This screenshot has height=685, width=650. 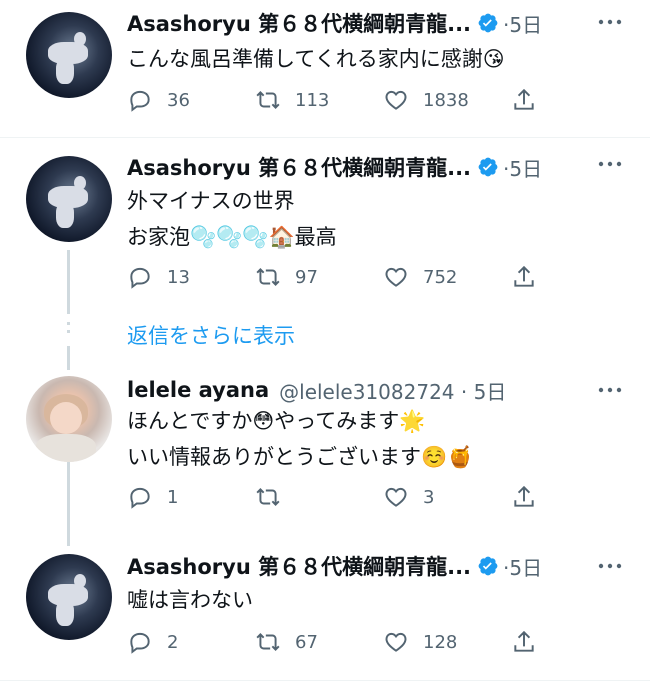 I want to click on retweet-button: 67, so click(x=286, y=642).